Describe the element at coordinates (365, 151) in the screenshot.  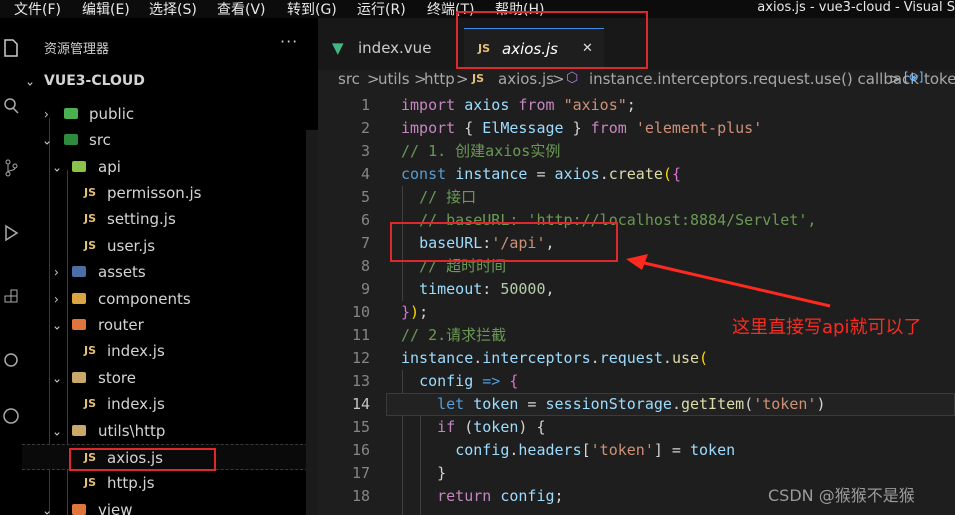
I see `line-number: 3` at that location.